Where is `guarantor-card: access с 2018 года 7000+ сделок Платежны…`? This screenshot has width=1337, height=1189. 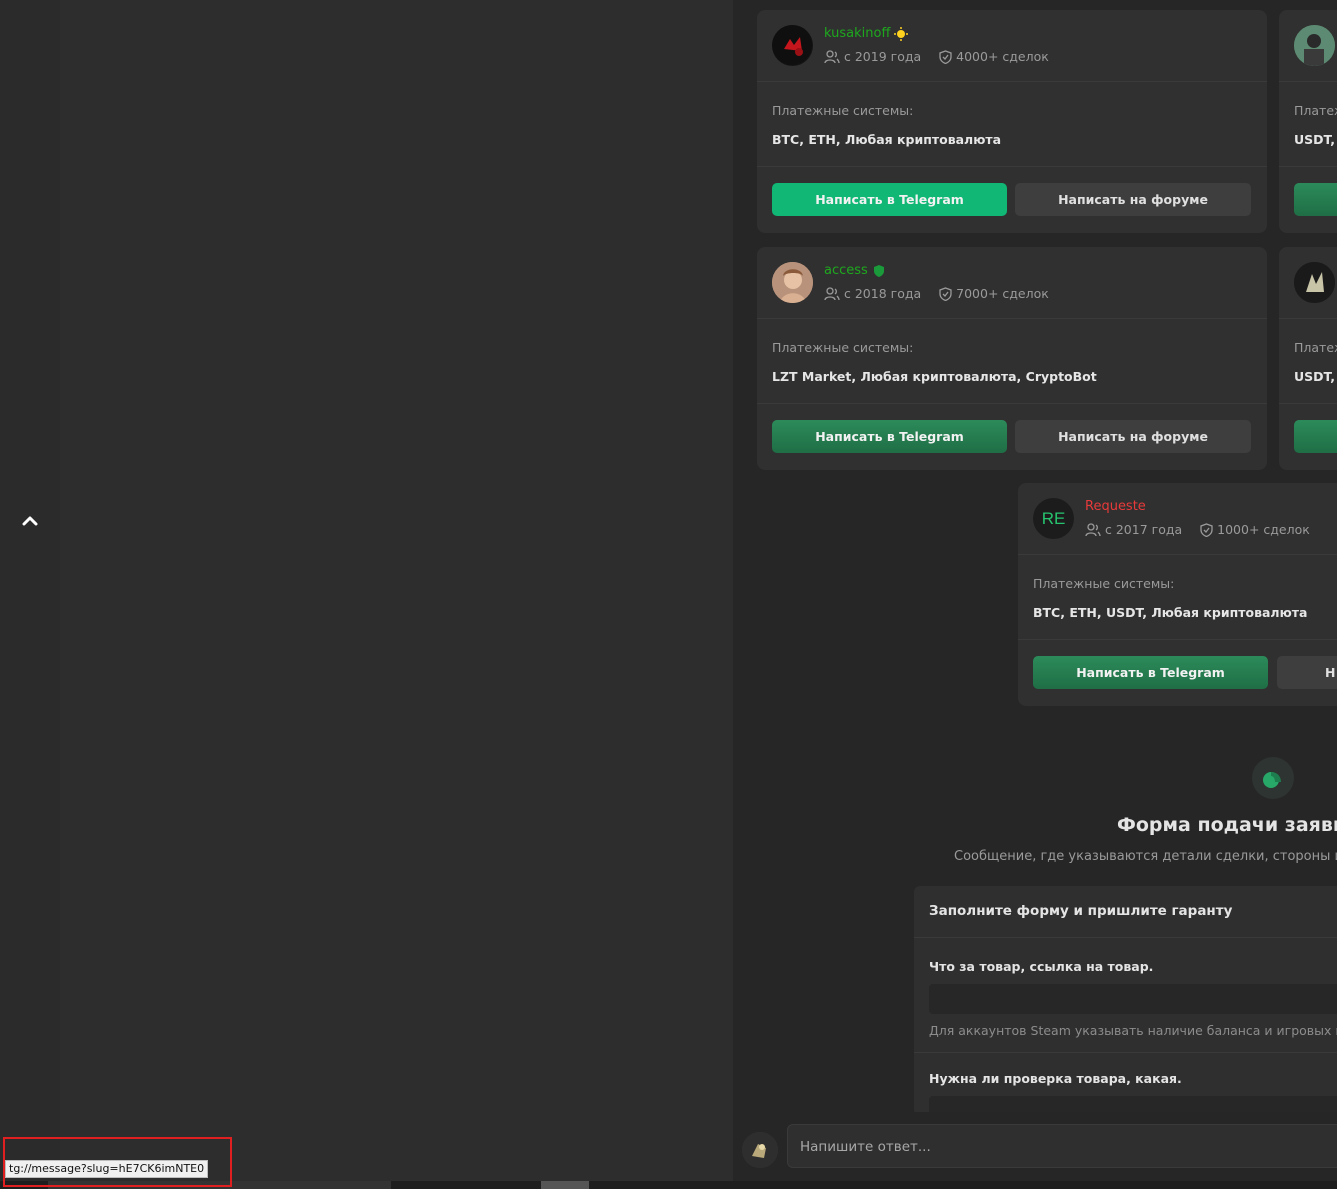
guarantor-card: access с 2018 года 7000+ сделок Платежны… is located at coordinates (1012, 358).